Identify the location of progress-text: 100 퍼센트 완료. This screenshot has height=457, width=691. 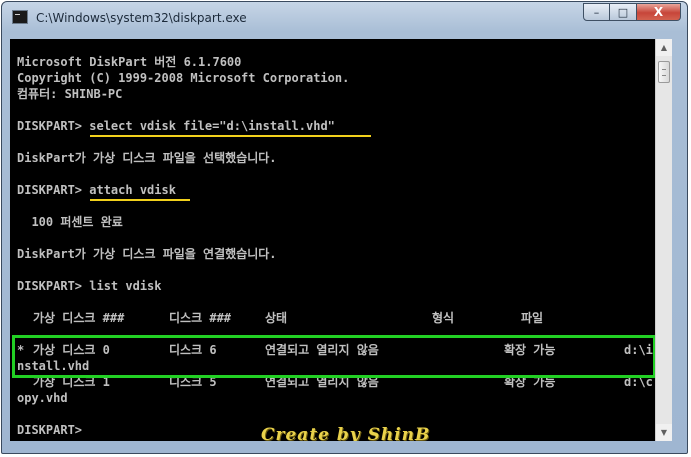
(70, 222).